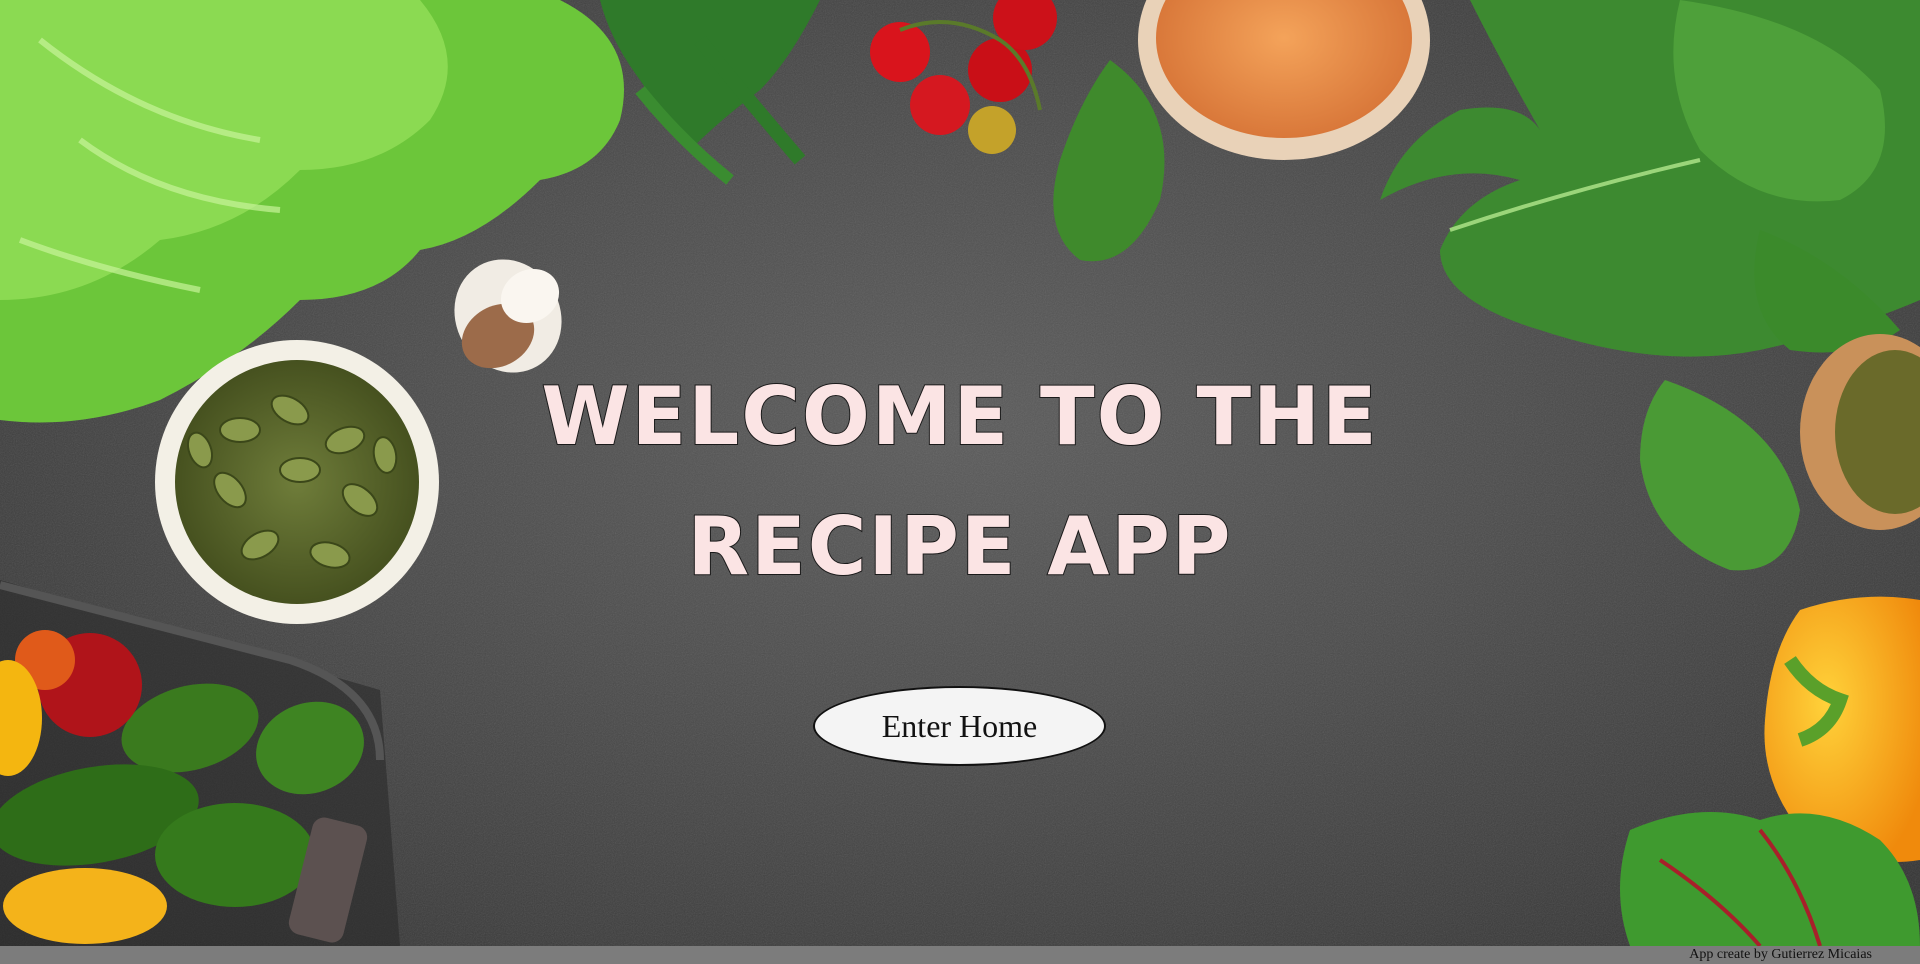 The image size is (1920, 964). What do you see at coordinates (1780, 954) in the screenshot?
I see `footer-credit: App create by Gutierrez Micaias` at bounding box center [1780, 954].